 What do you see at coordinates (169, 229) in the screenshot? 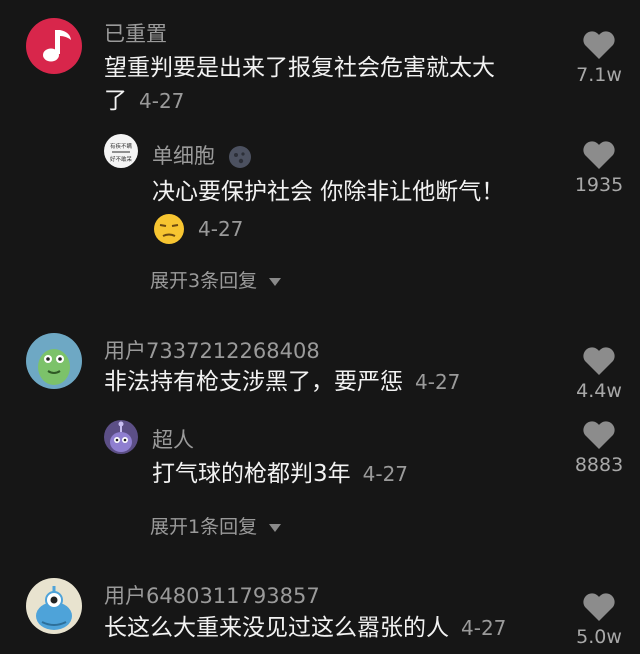
I see `unamused-face-icon` at bounding box center [169, 229].